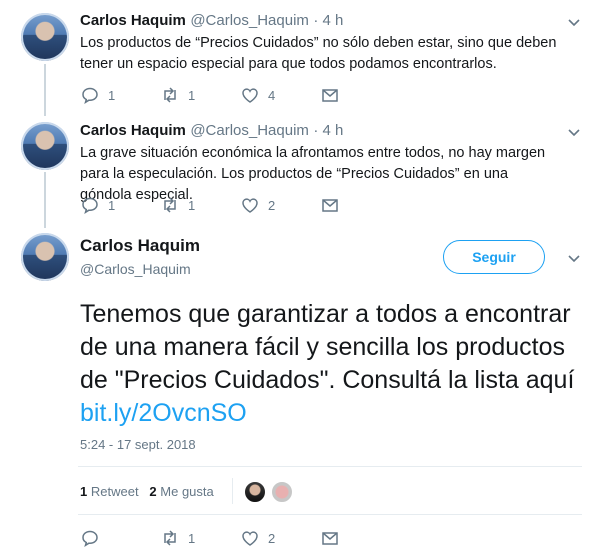 This screenshot has width=598, height=554. What do you see at coordinates (272, 95) in the screenshot?
I see `like-count: 4` at bounding box center [272, 95].